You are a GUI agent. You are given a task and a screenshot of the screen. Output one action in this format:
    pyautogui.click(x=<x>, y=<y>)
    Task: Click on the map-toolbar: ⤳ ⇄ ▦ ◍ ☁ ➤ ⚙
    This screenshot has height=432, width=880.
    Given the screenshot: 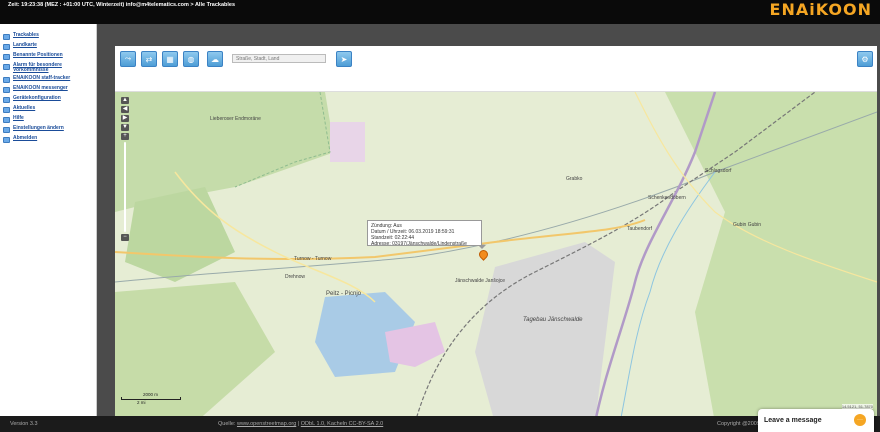 What is the action you would take?
    pyautogui.click(x=496, y=69)
    